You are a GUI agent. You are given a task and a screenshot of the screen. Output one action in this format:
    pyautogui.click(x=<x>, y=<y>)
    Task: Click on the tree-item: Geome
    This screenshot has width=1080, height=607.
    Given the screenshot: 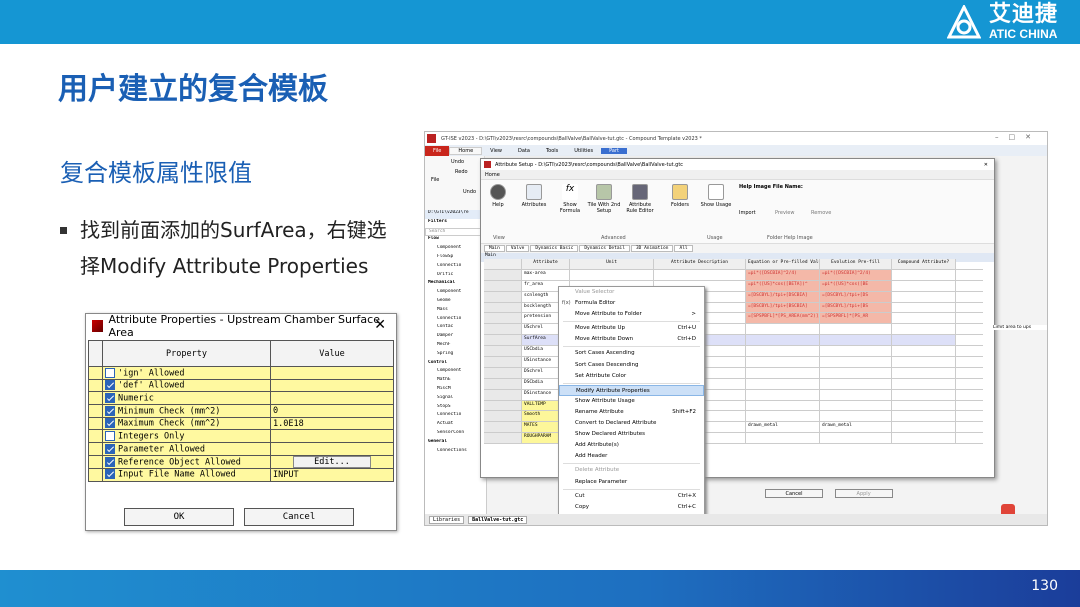 What is the action you would take?
    pyautogui.click(x=455, y=302)
    